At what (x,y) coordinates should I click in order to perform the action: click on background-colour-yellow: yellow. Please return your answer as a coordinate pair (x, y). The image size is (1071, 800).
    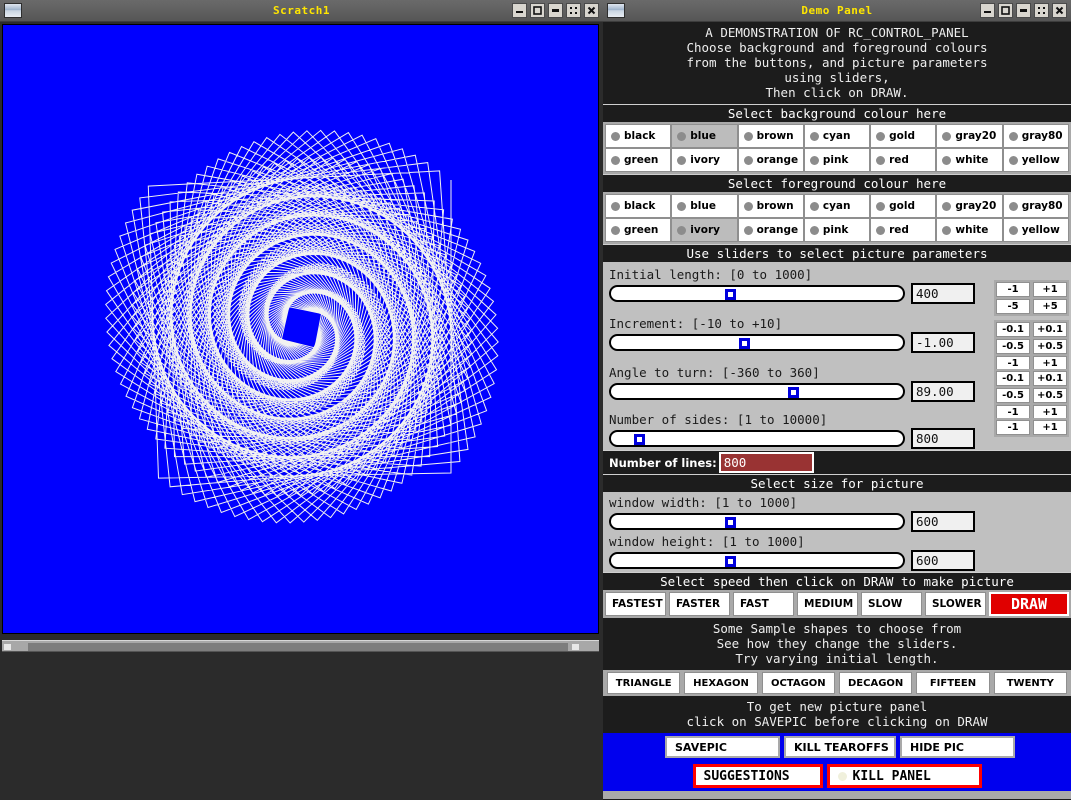
    Looking at the image, I should click on (1035, 160).